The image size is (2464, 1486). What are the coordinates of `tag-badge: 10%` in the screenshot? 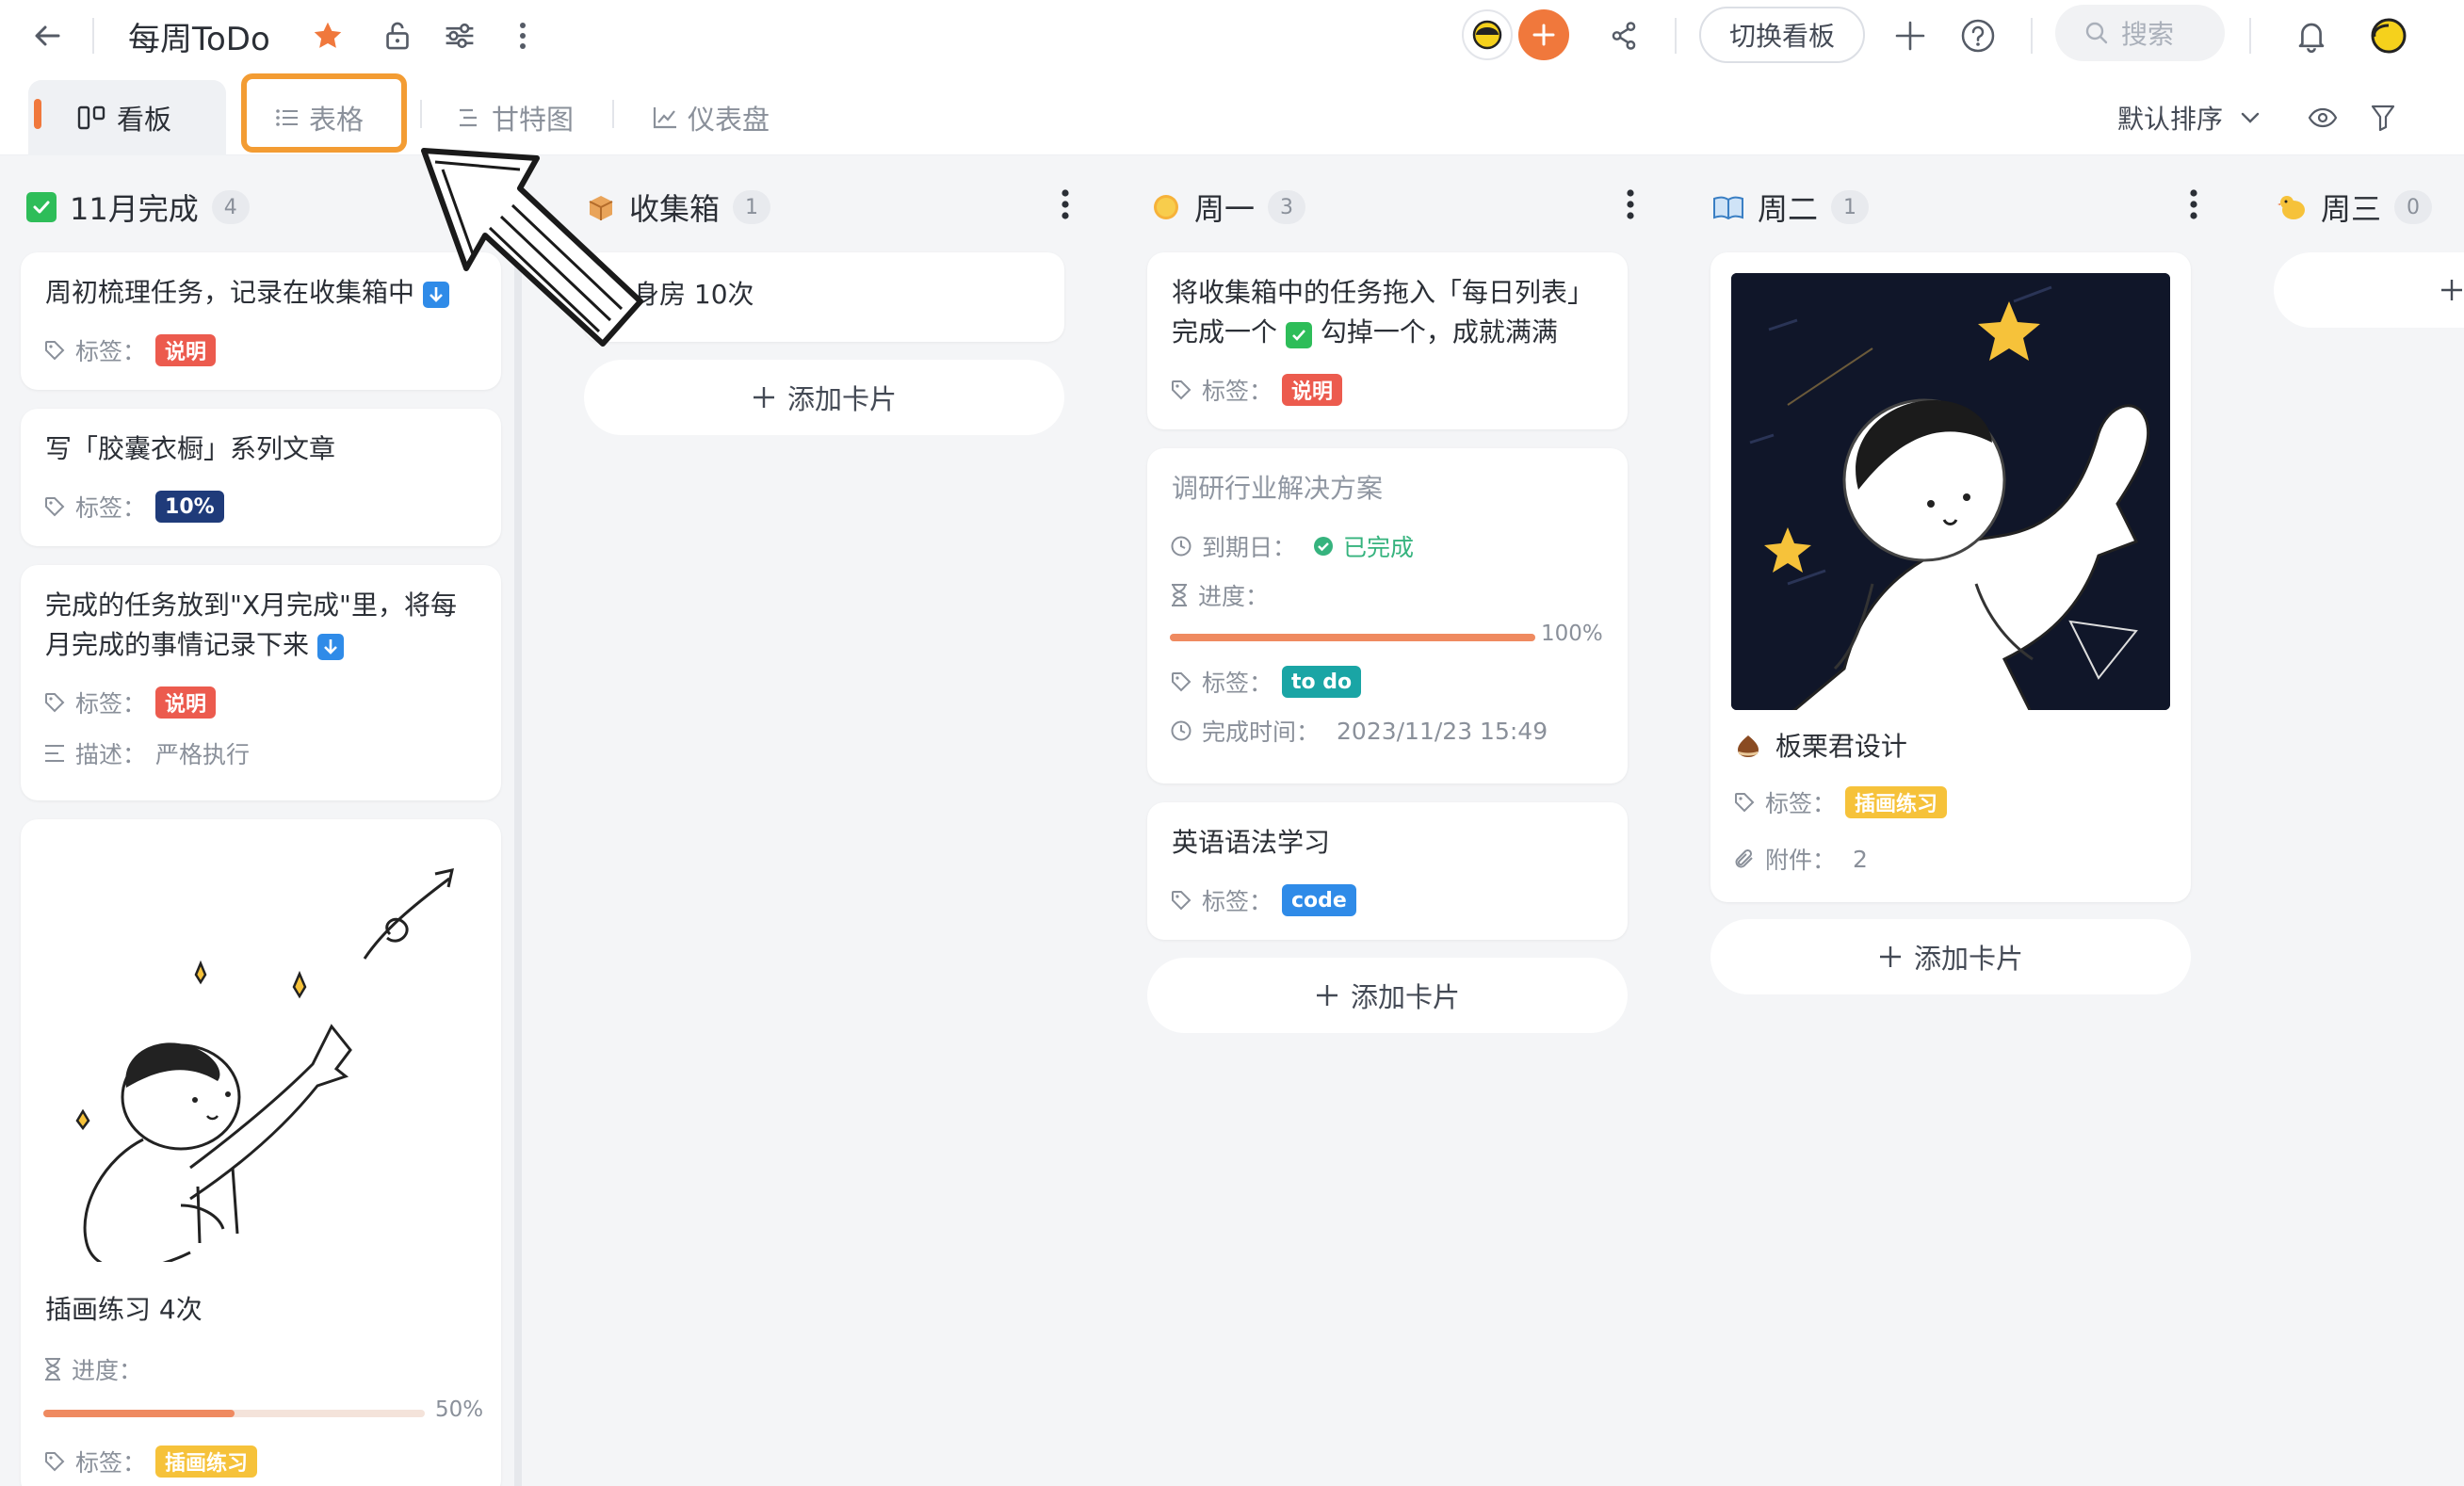 It's located at (189, 507).